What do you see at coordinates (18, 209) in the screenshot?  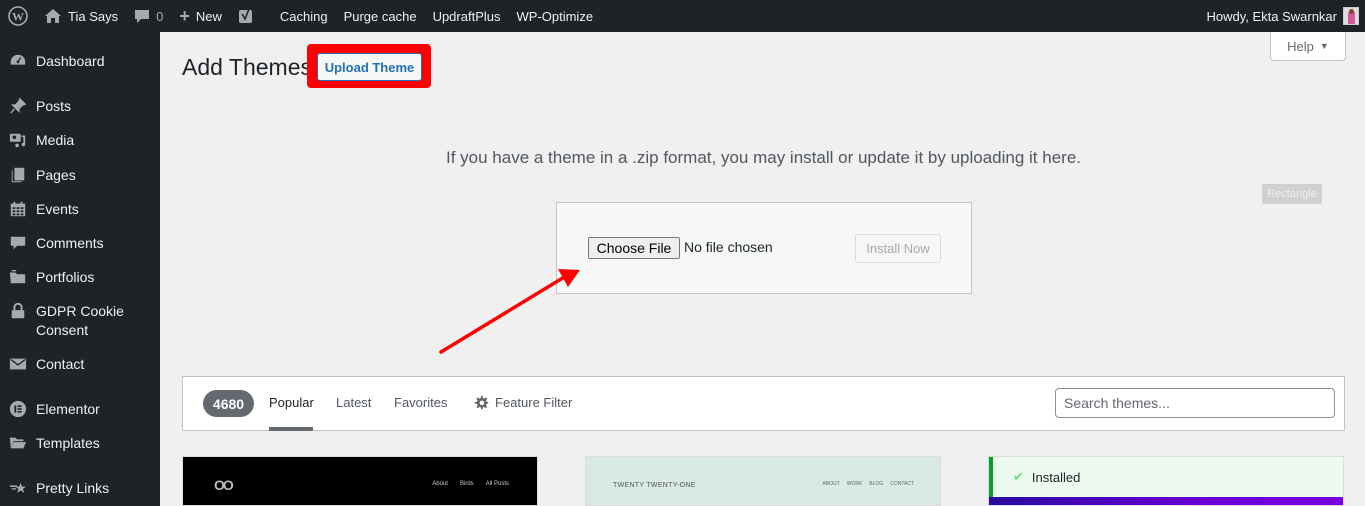 I see `calendar-icon` at bounding box center [18, 209].